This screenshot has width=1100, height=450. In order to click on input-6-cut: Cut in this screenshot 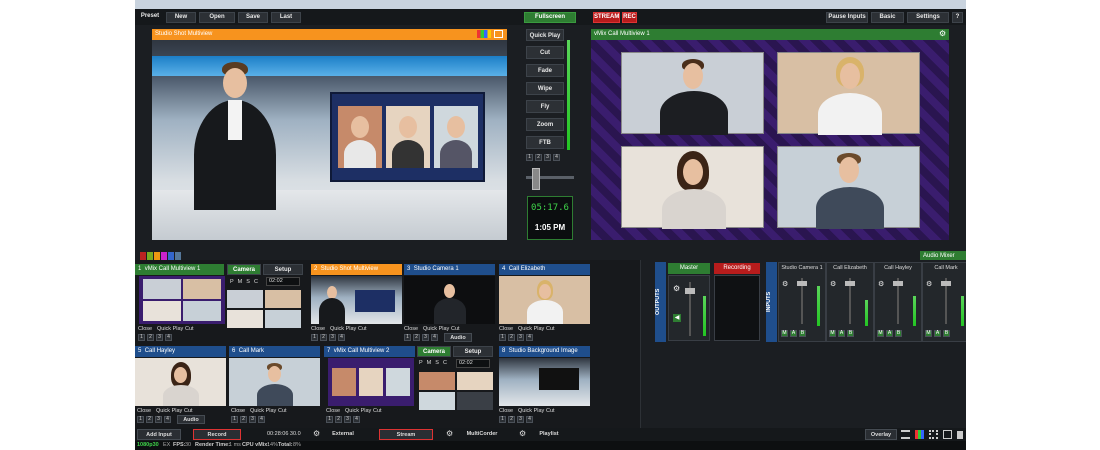, I will do `click(282, 411)`.